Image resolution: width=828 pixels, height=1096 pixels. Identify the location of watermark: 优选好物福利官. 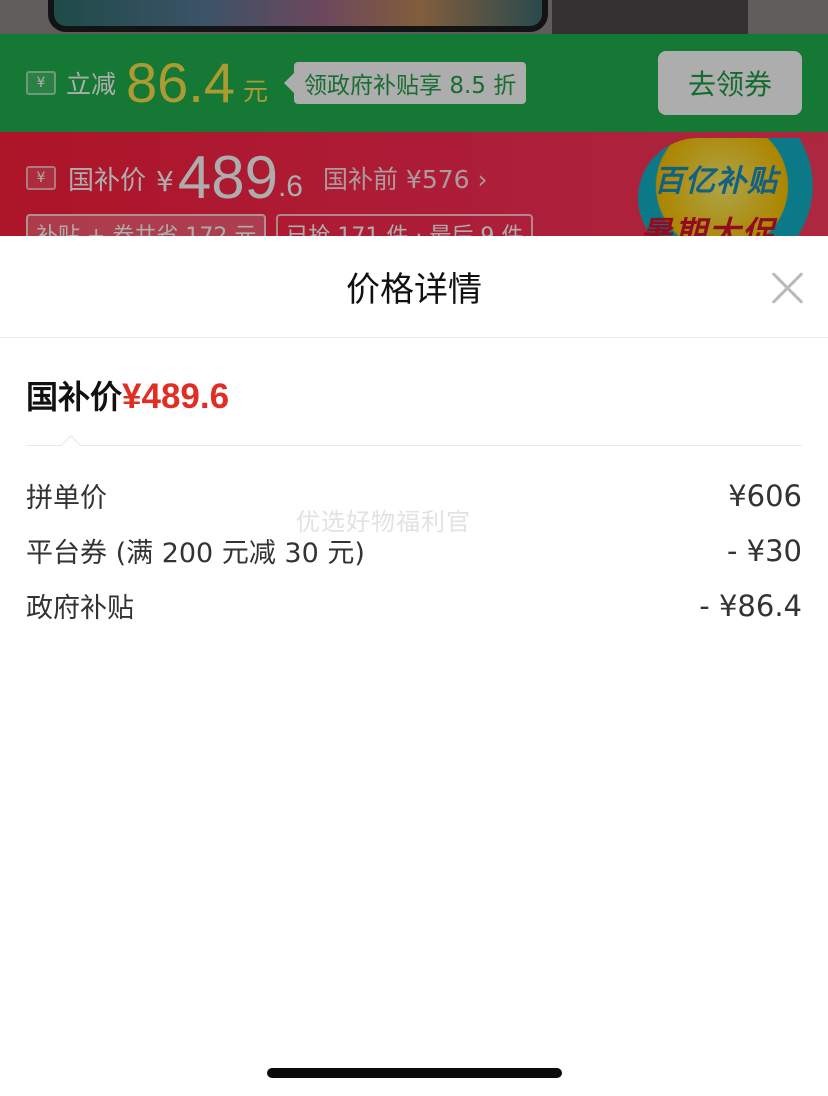
(383, 522).